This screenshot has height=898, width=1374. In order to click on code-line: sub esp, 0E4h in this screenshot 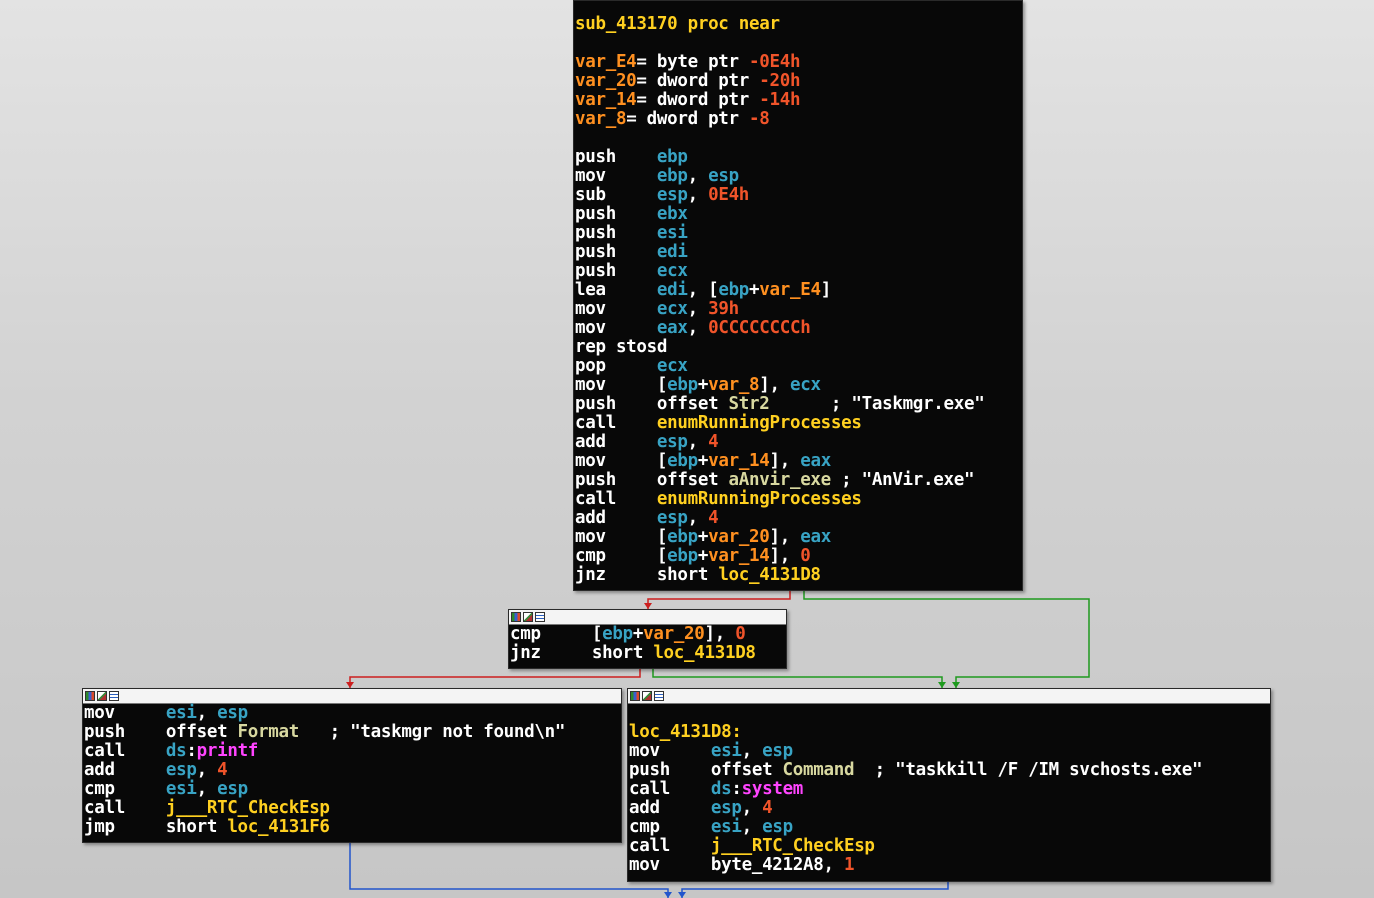, I will do `click(798, 195)`.